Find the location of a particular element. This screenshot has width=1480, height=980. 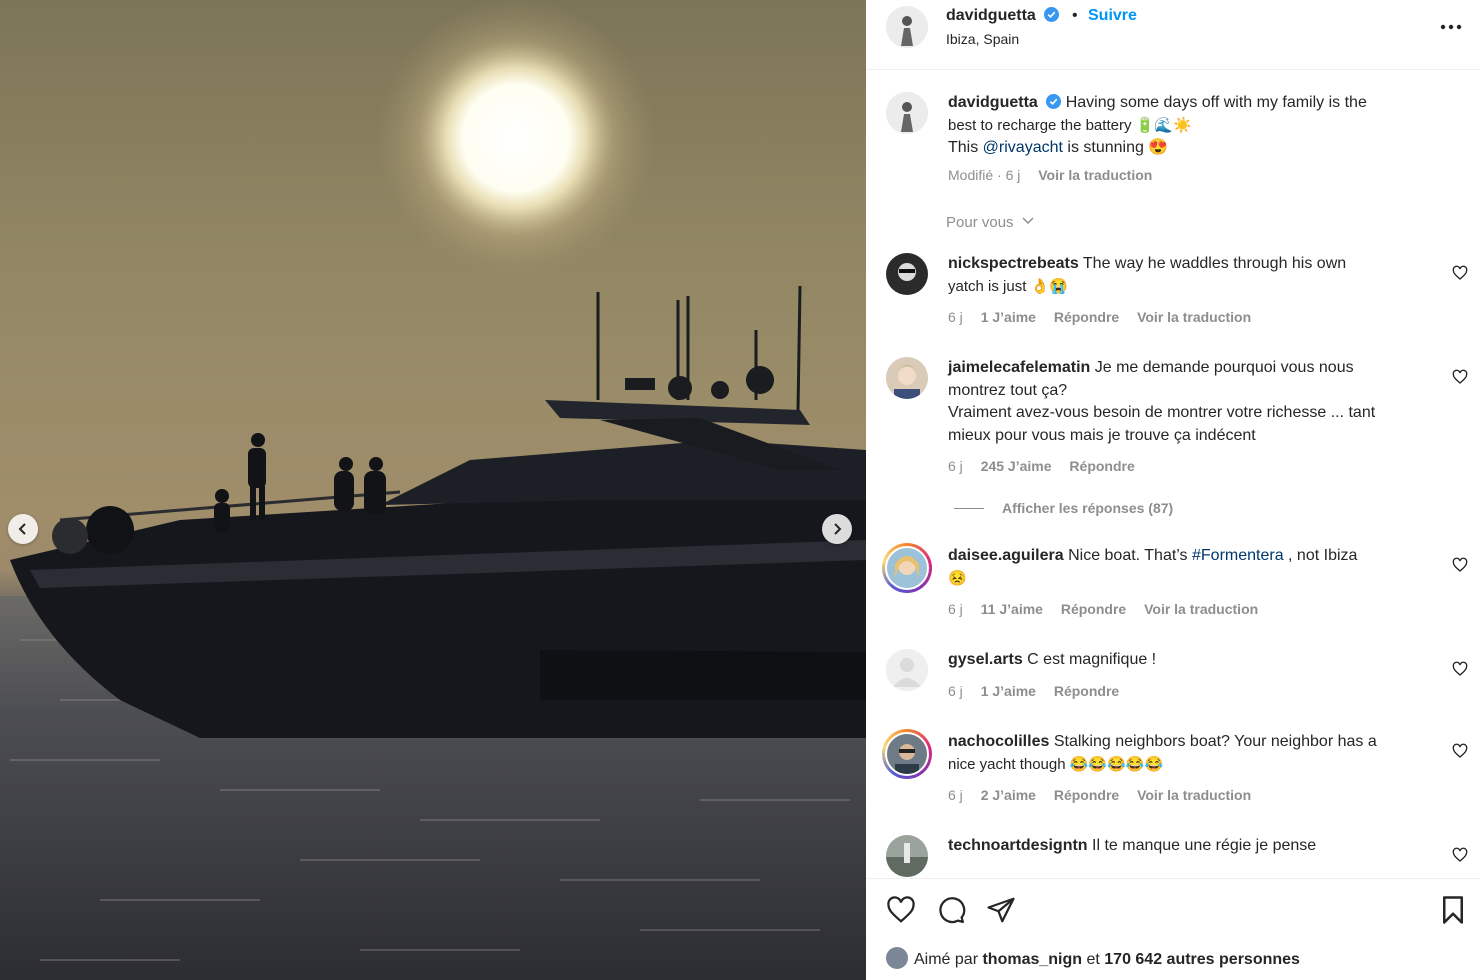

commenter-username: nachocolilles is located at coordinates (998, 741).